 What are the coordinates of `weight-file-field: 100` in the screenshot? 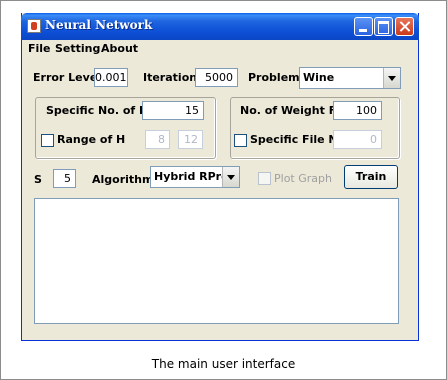 It's located at (357, 110).